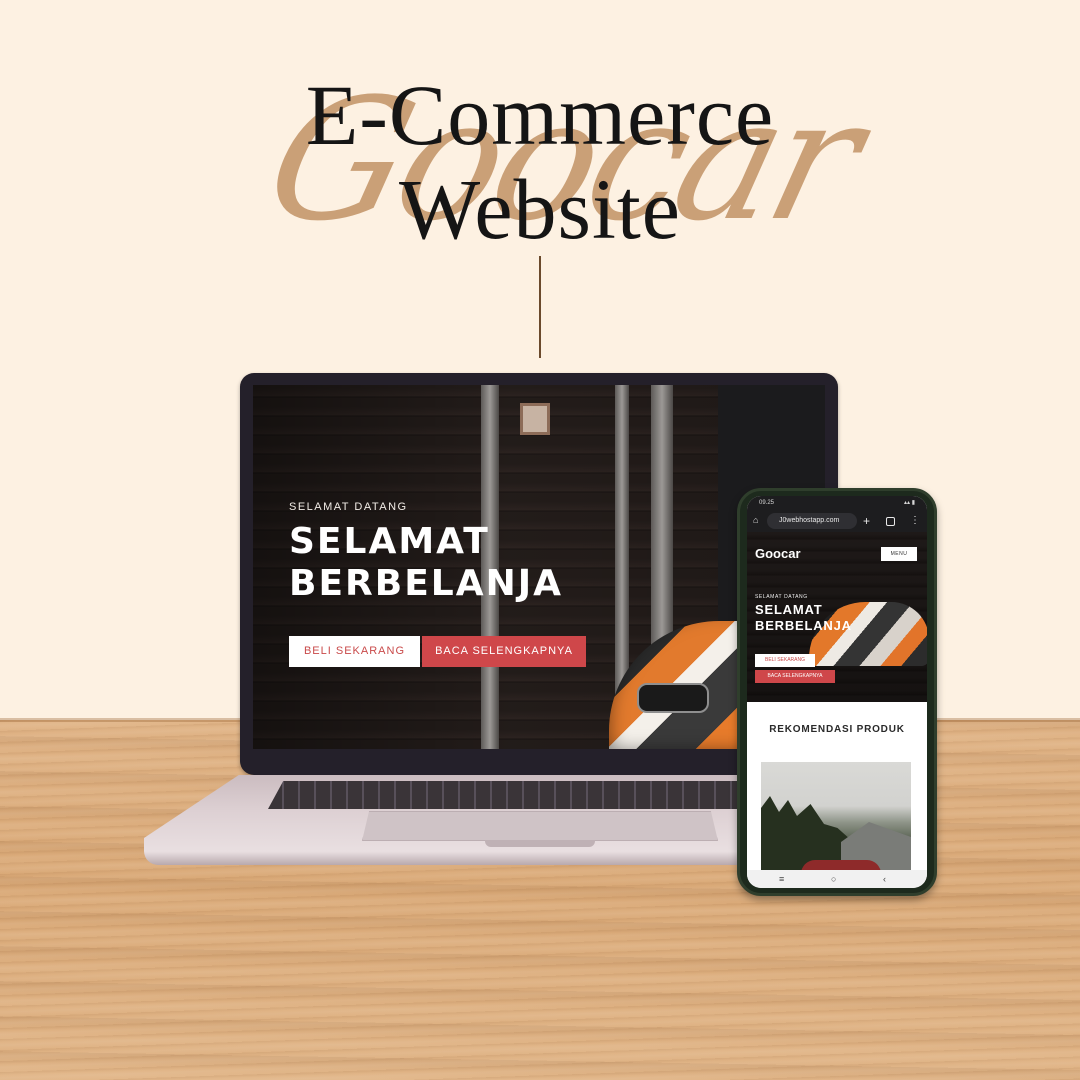 Image resolution: width=1080 pixels, height=1080 pixels. Describe the element at coordinates (426, 562) in the screenshot. I see `hero-heading: SELAMAT BERBELANJA` at that location.